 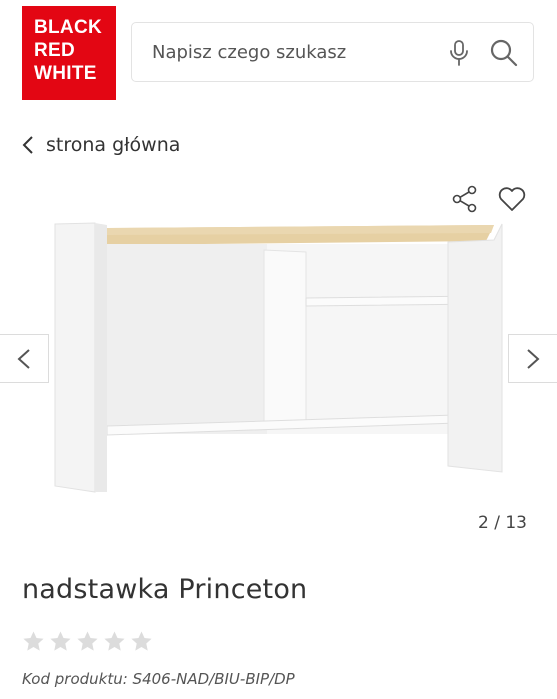 I want to click on gallery-prev-button, so click(x=24, y=358).